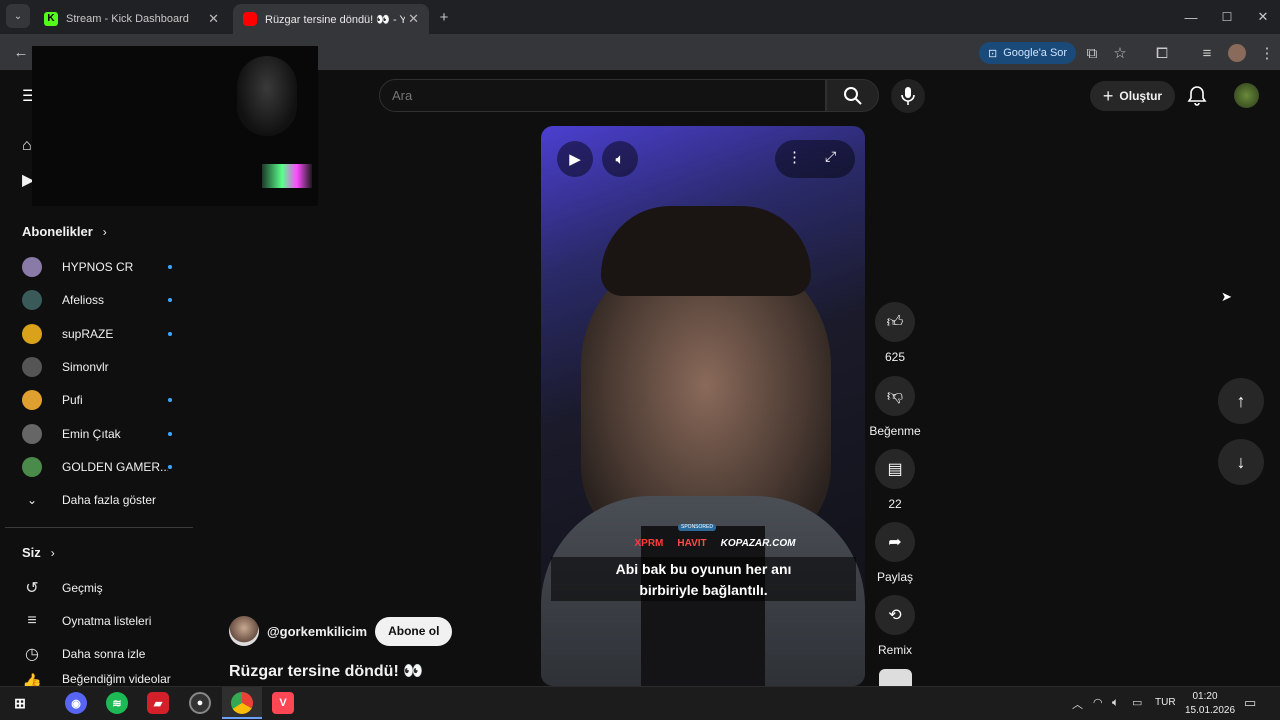 This screenshot has height=720, width=1280. What do you see at coordinates (895, 469) in the screenshot?
I see `comment-icon: ▤` at bounding box center [895, 469].